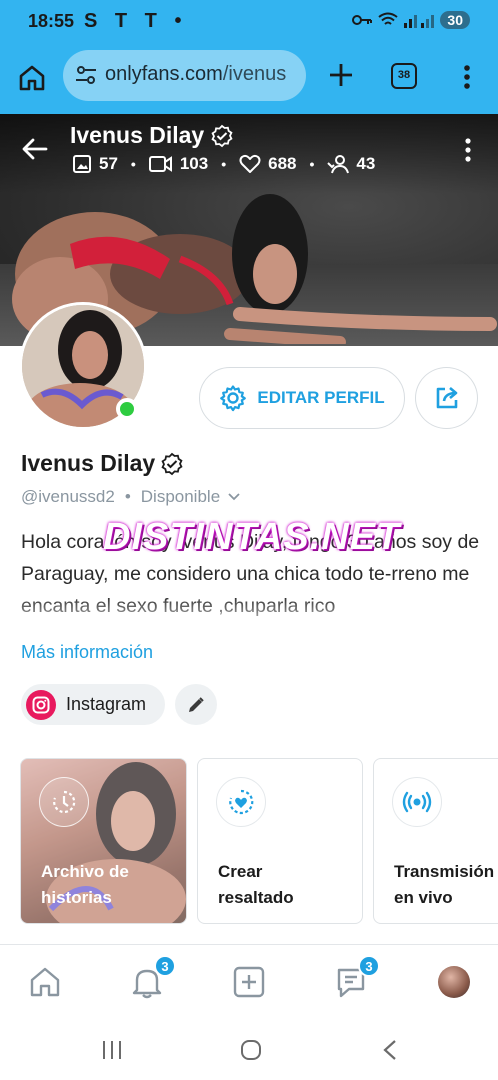 Image resolution: width=498 pixels, height=1080 pixels. I want to click on handle-row: @ivenussd2 • Disponible, so click(130, 497).